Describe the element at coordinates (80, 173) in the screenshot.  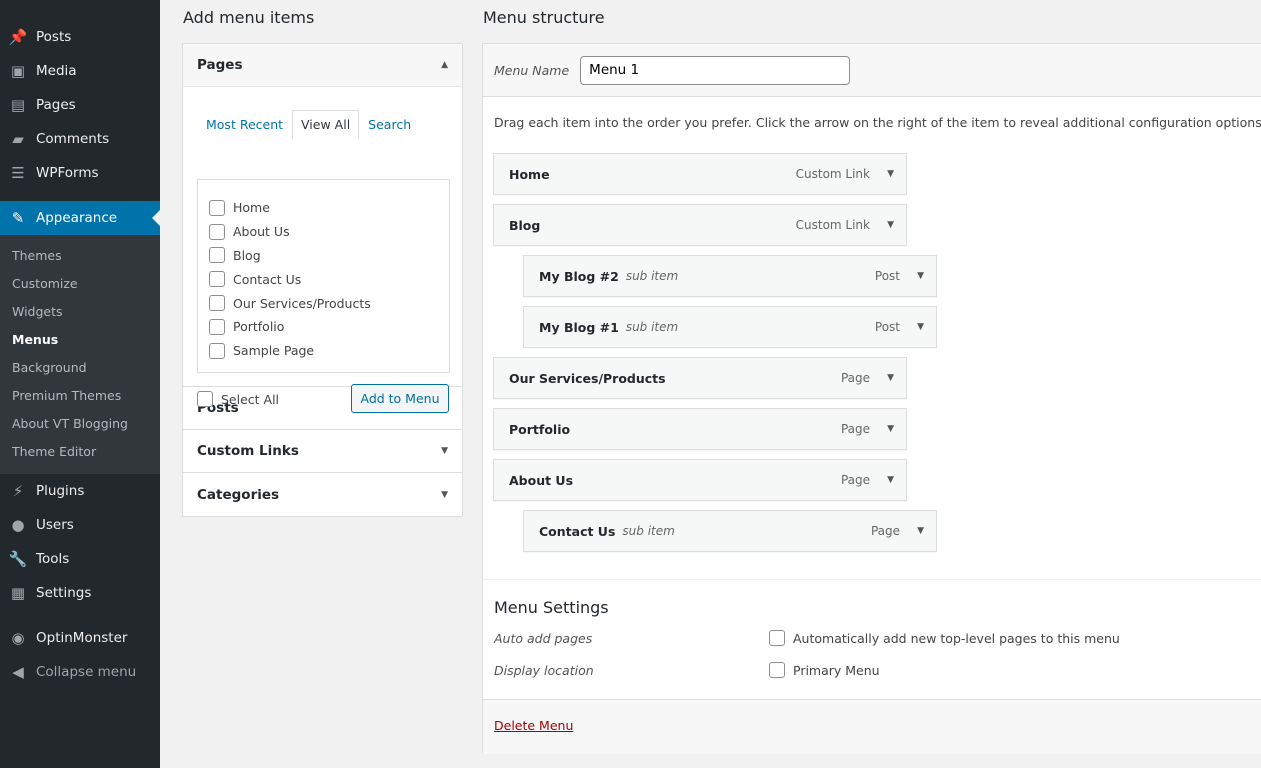
I see `sidebar-item-wpforms: ☰ WPForms` at that location.